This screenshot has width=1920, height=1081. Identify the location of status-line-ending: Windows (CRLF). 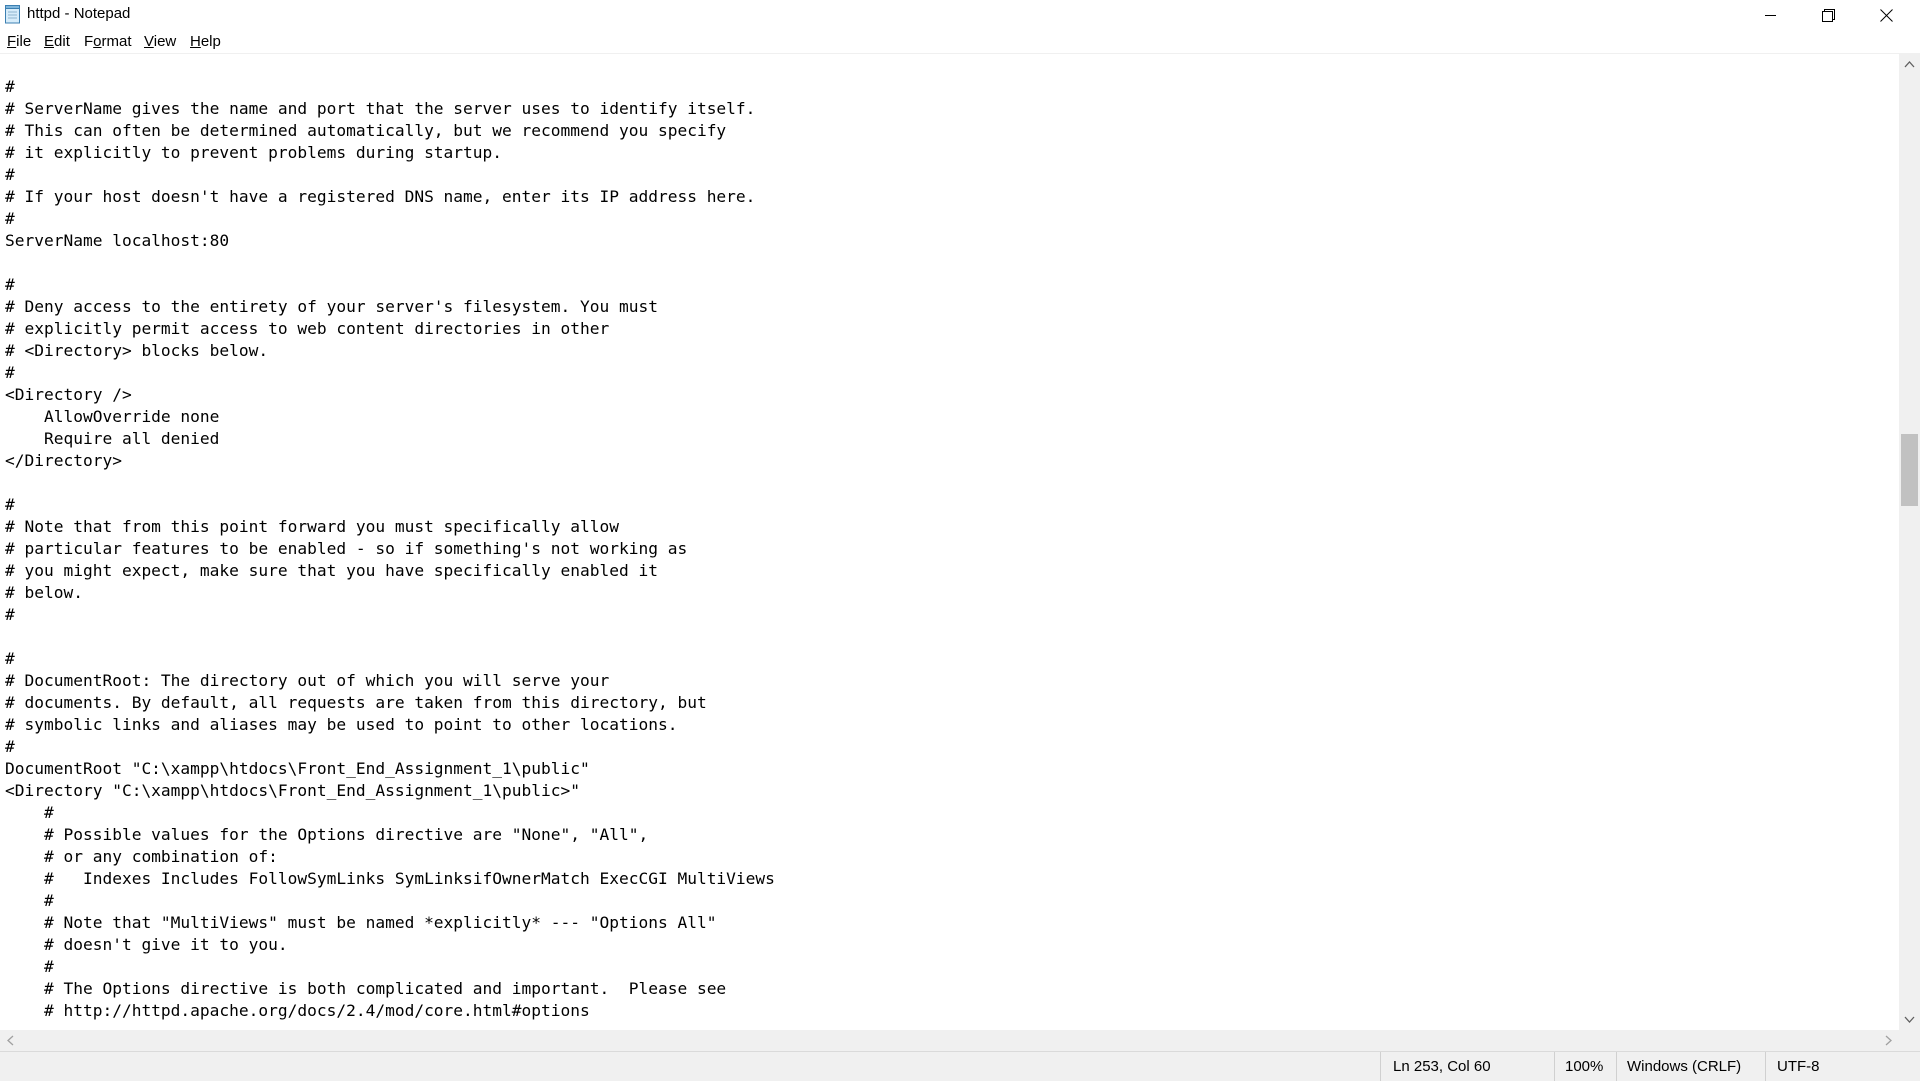
(1684, 1066).